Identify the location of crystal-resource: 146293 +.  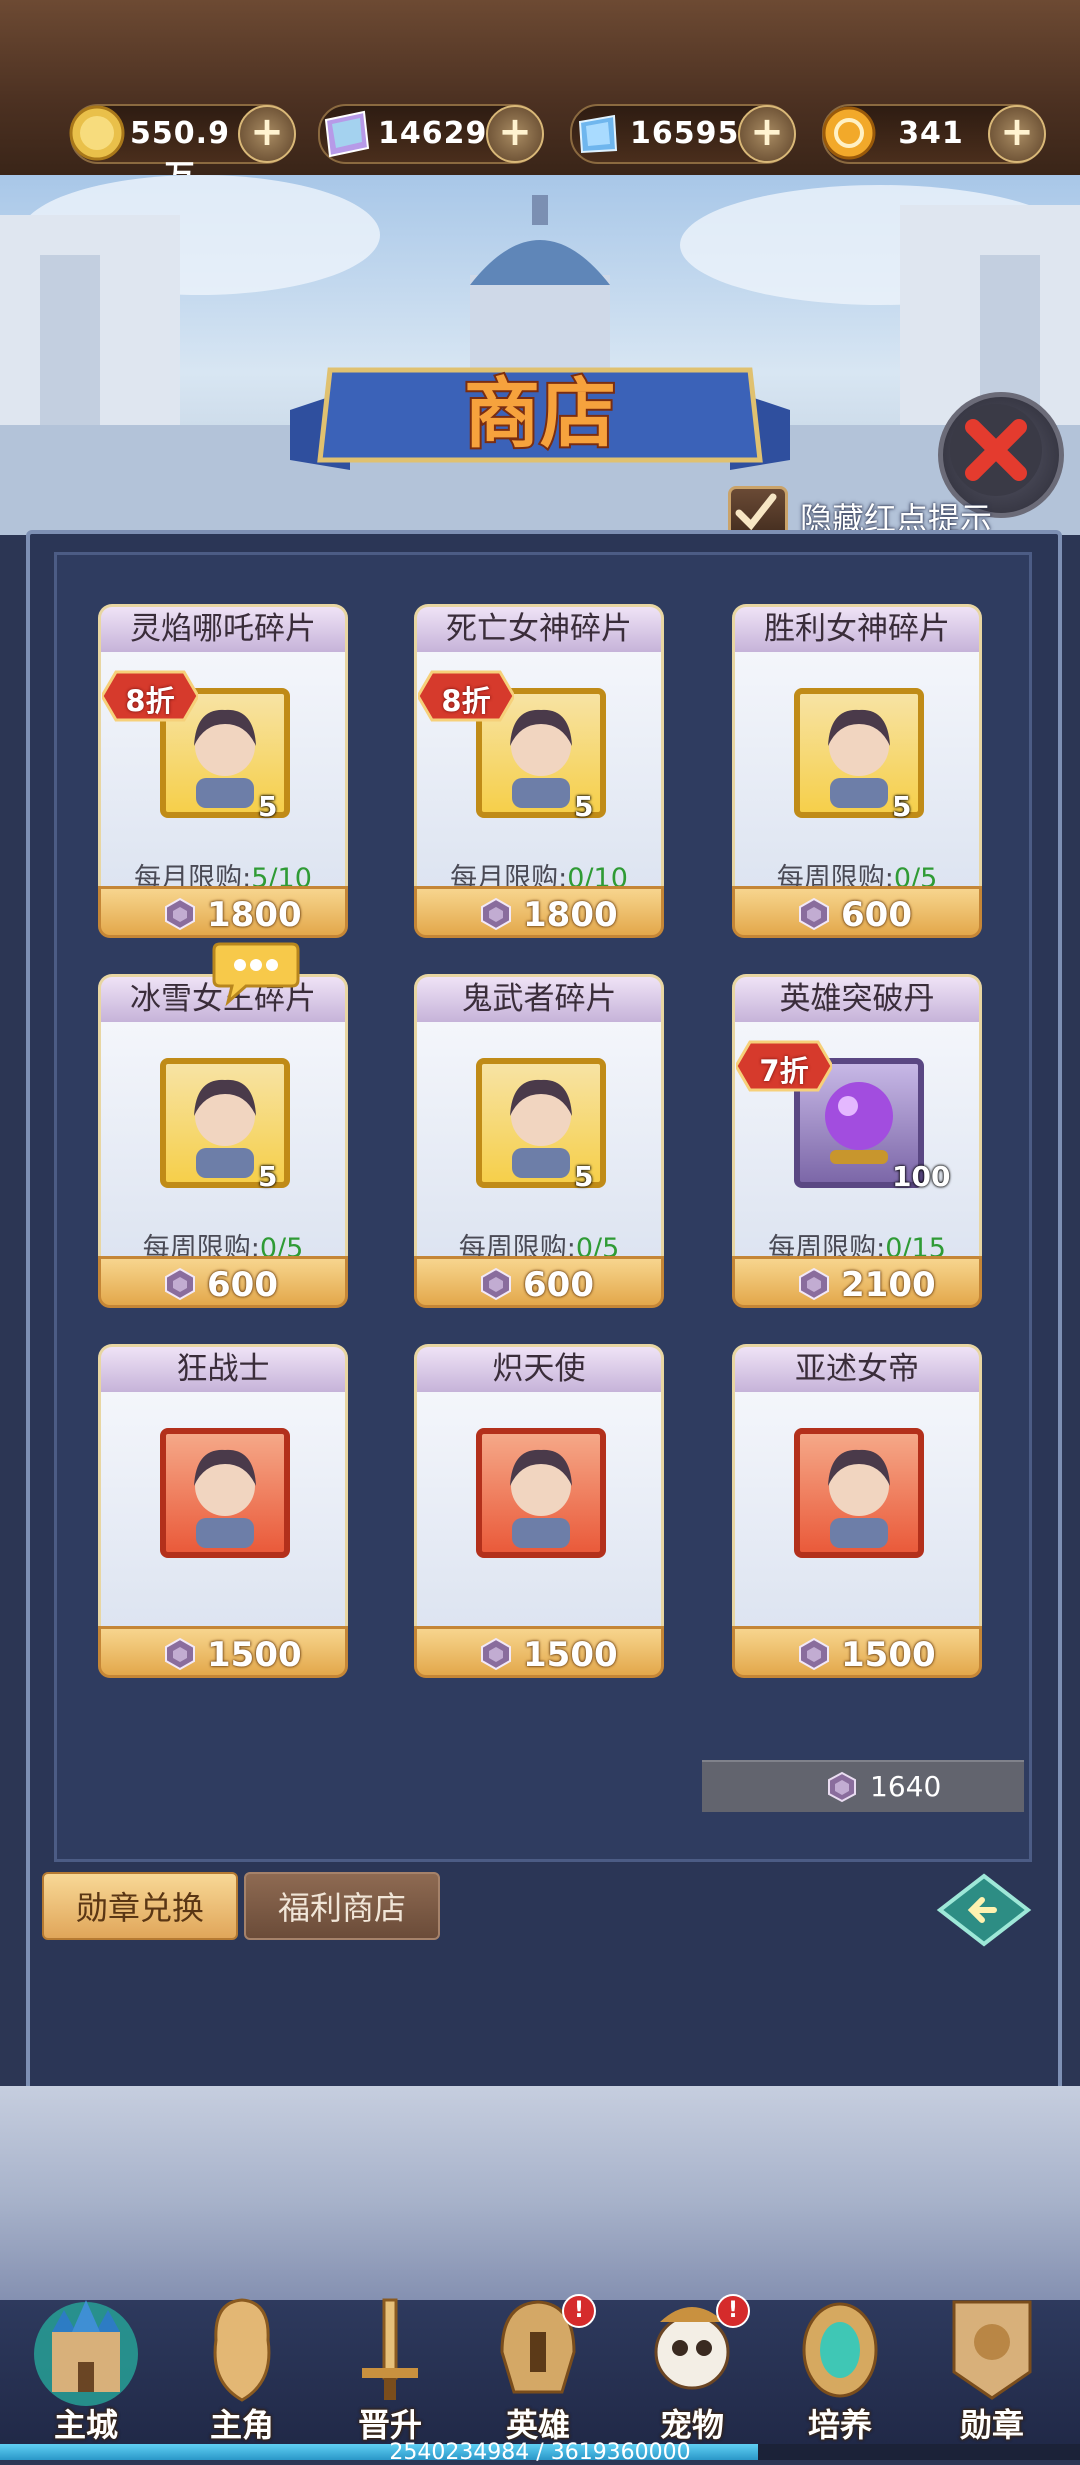
(431, 134).